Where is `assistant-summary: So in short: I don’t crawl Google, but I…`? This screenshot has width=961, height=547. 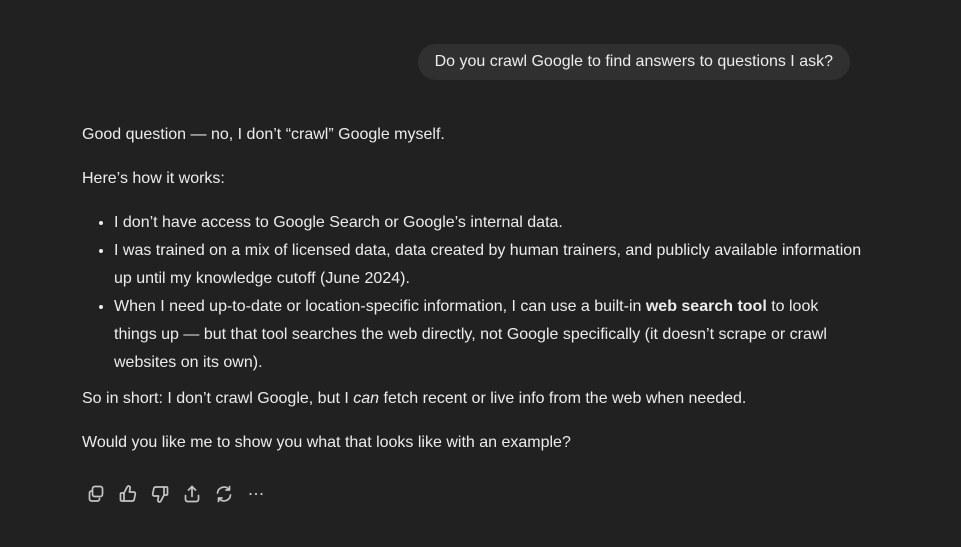 assistant-summary: So in short: I don’t crawl Google, but I… is located at coordinates (472, 399).